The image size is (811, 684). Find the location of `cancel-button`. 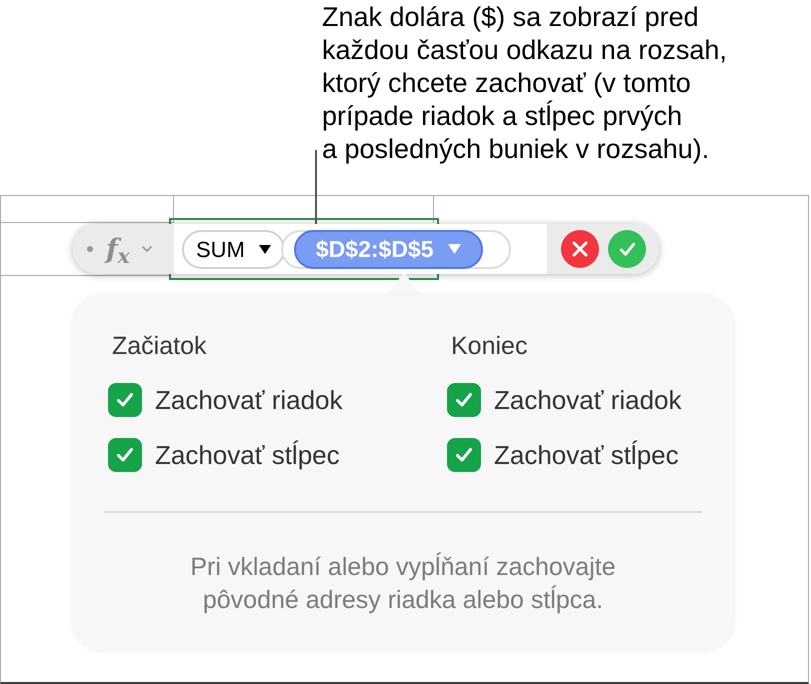

cancel-button is located at coordinates (580, 249).